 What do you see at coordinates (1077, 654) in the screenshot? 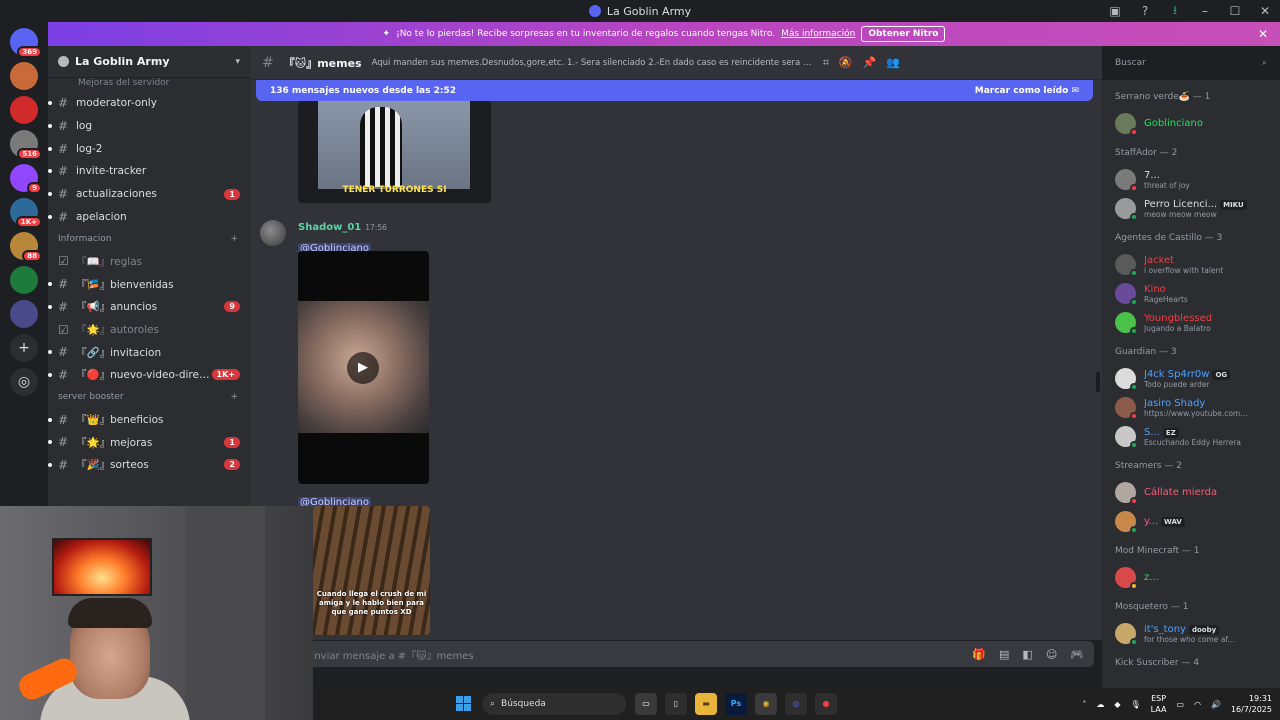
I see `apps-icon: 🎮` at bounding box center [1077, 654].